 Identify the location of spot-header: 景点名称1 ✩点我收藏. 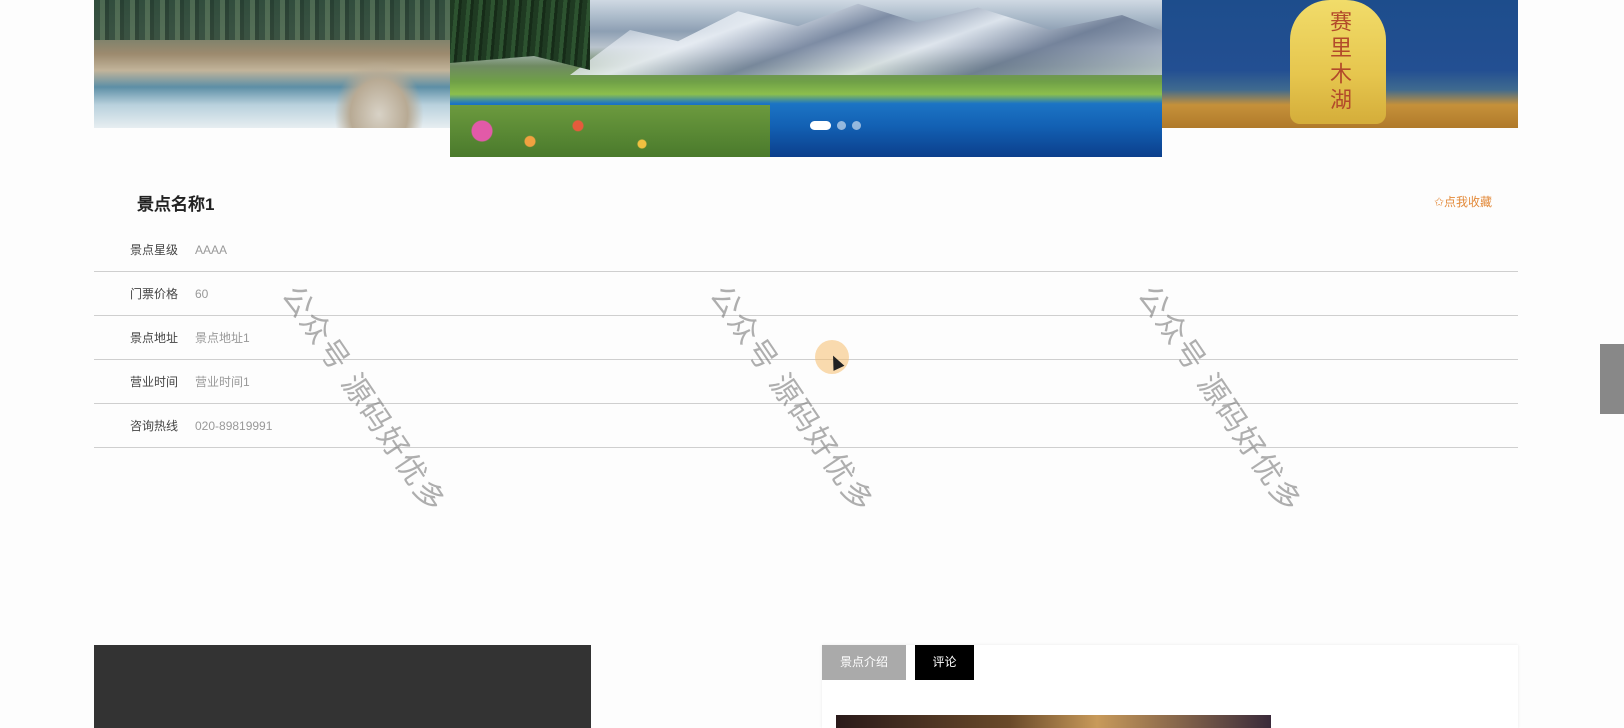
(806, 202).